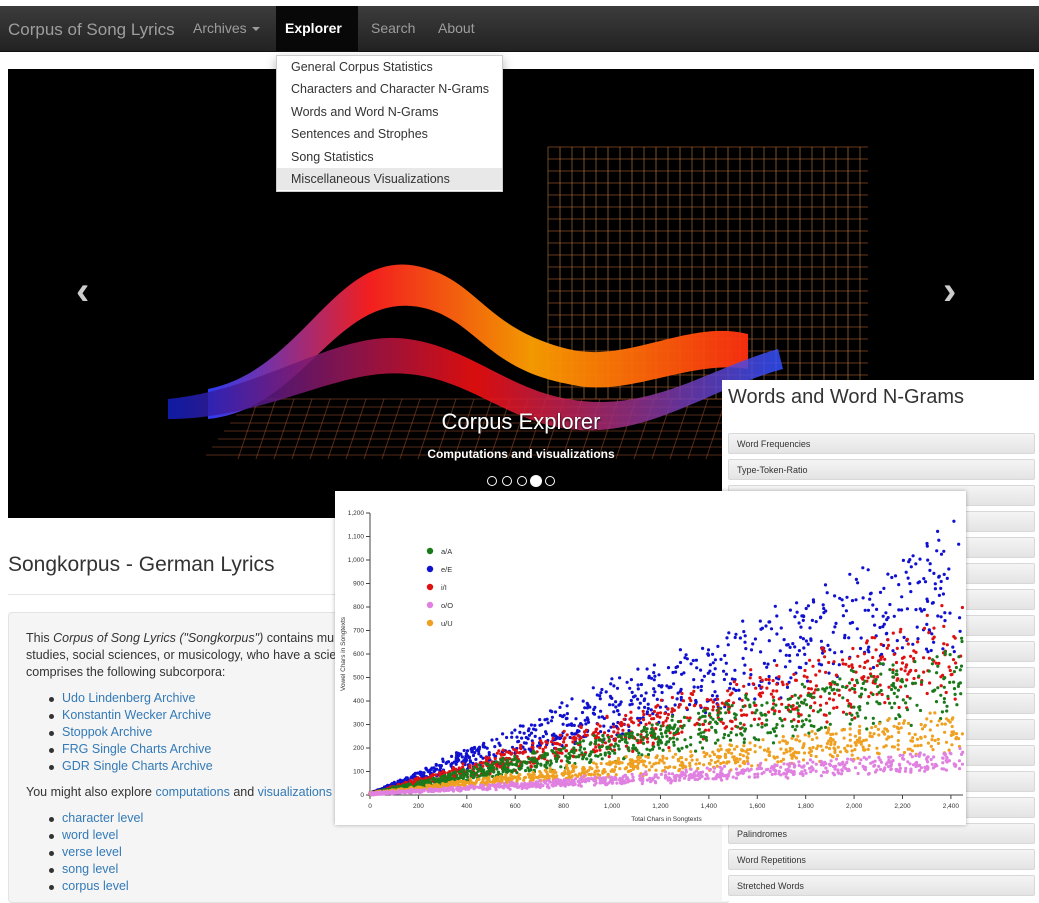 This screenshot has width=1039, height=903. I want to click on nav-about: About, so click(456, 28).